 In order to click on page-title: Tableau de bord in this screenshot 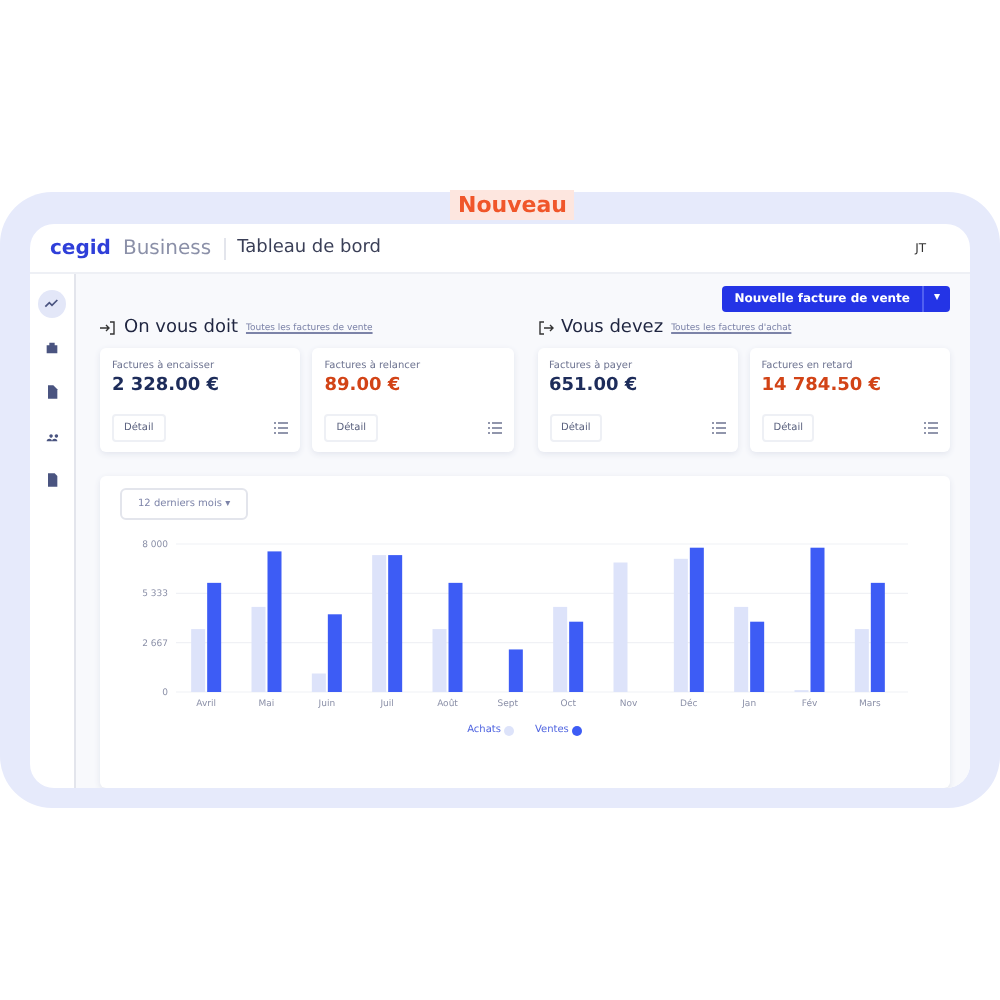, I will do `click(310, 248)`.